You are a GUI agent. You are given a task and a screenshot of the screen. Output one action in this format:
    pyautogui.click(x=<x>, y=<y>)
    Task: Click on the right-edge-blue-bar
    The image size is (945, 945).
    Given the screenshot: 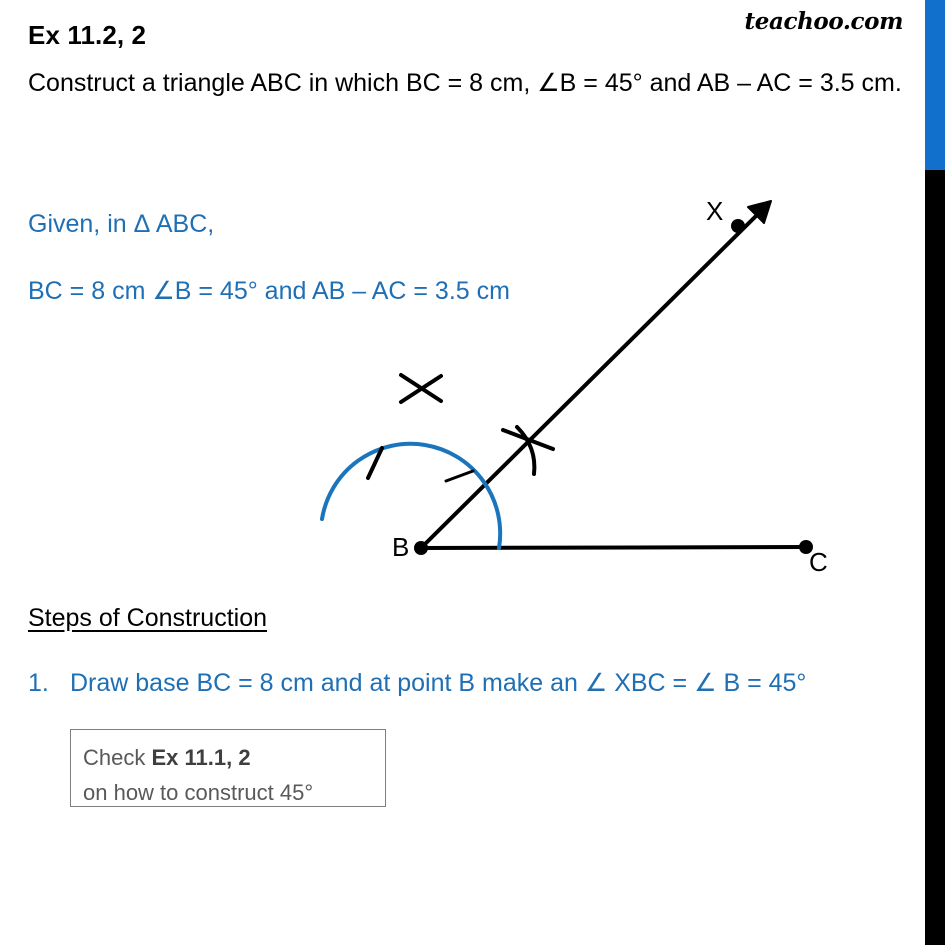 What is the action you would take?
    pyautogui.click(x=935, y=85)
    